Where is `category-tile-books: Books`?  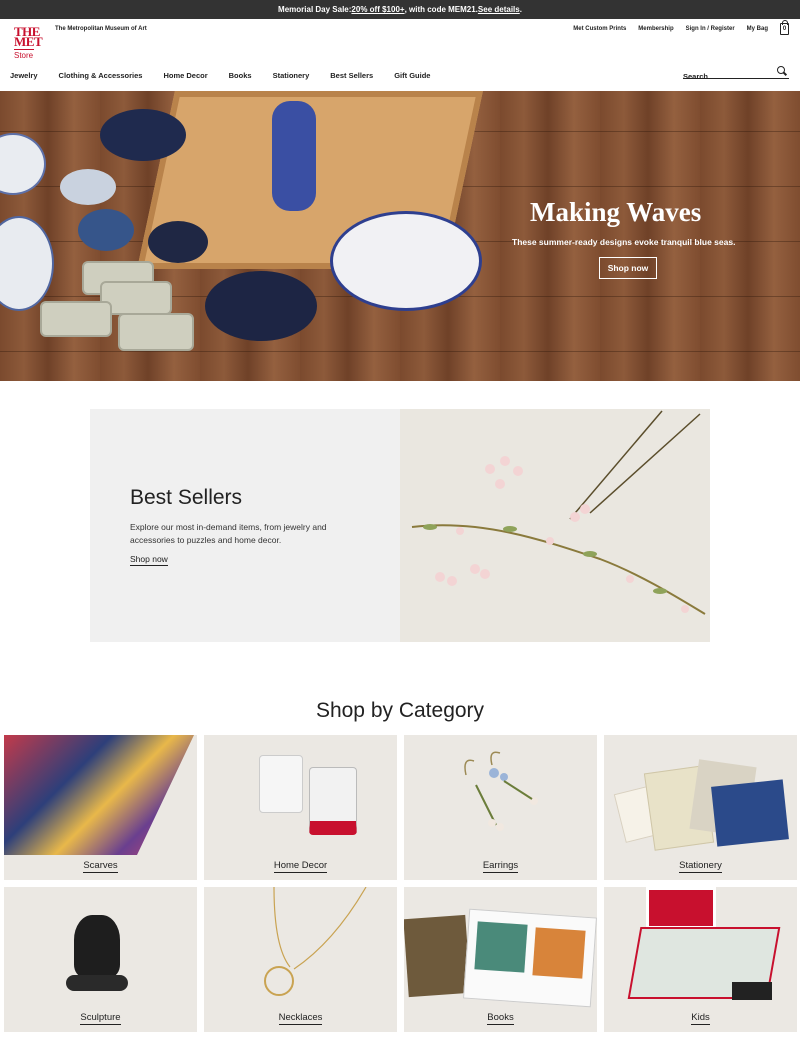
category-tile-books: Books is located at coordinates (500, 959).